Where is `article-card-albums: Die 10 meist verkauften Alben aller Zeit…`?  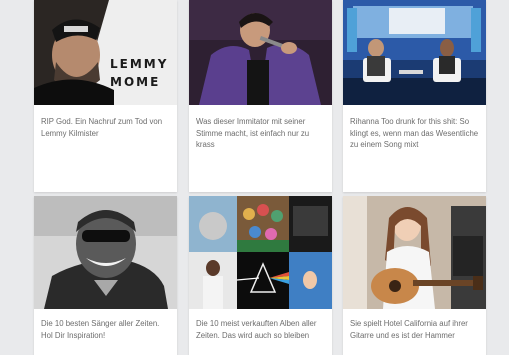
article-card-albums: Die 10 meist verkauften Alben aller Zeit… is located at coordinates (260, 275).